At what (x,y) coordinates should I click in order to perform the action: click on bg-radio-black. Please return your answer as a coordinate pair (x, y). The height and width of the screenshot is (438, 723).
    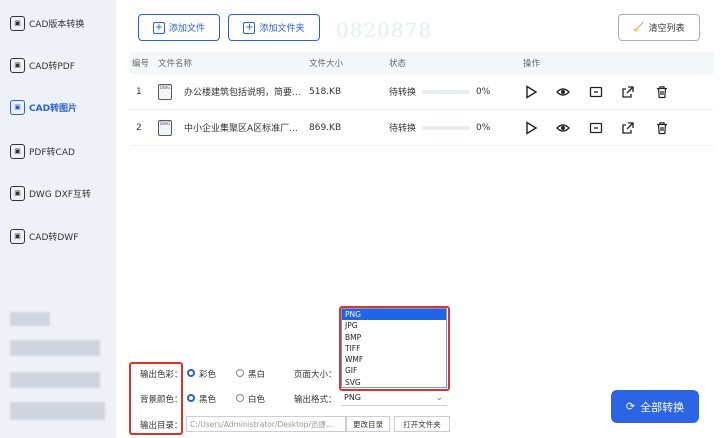
    Looking at the image, I should click on (191, 398).